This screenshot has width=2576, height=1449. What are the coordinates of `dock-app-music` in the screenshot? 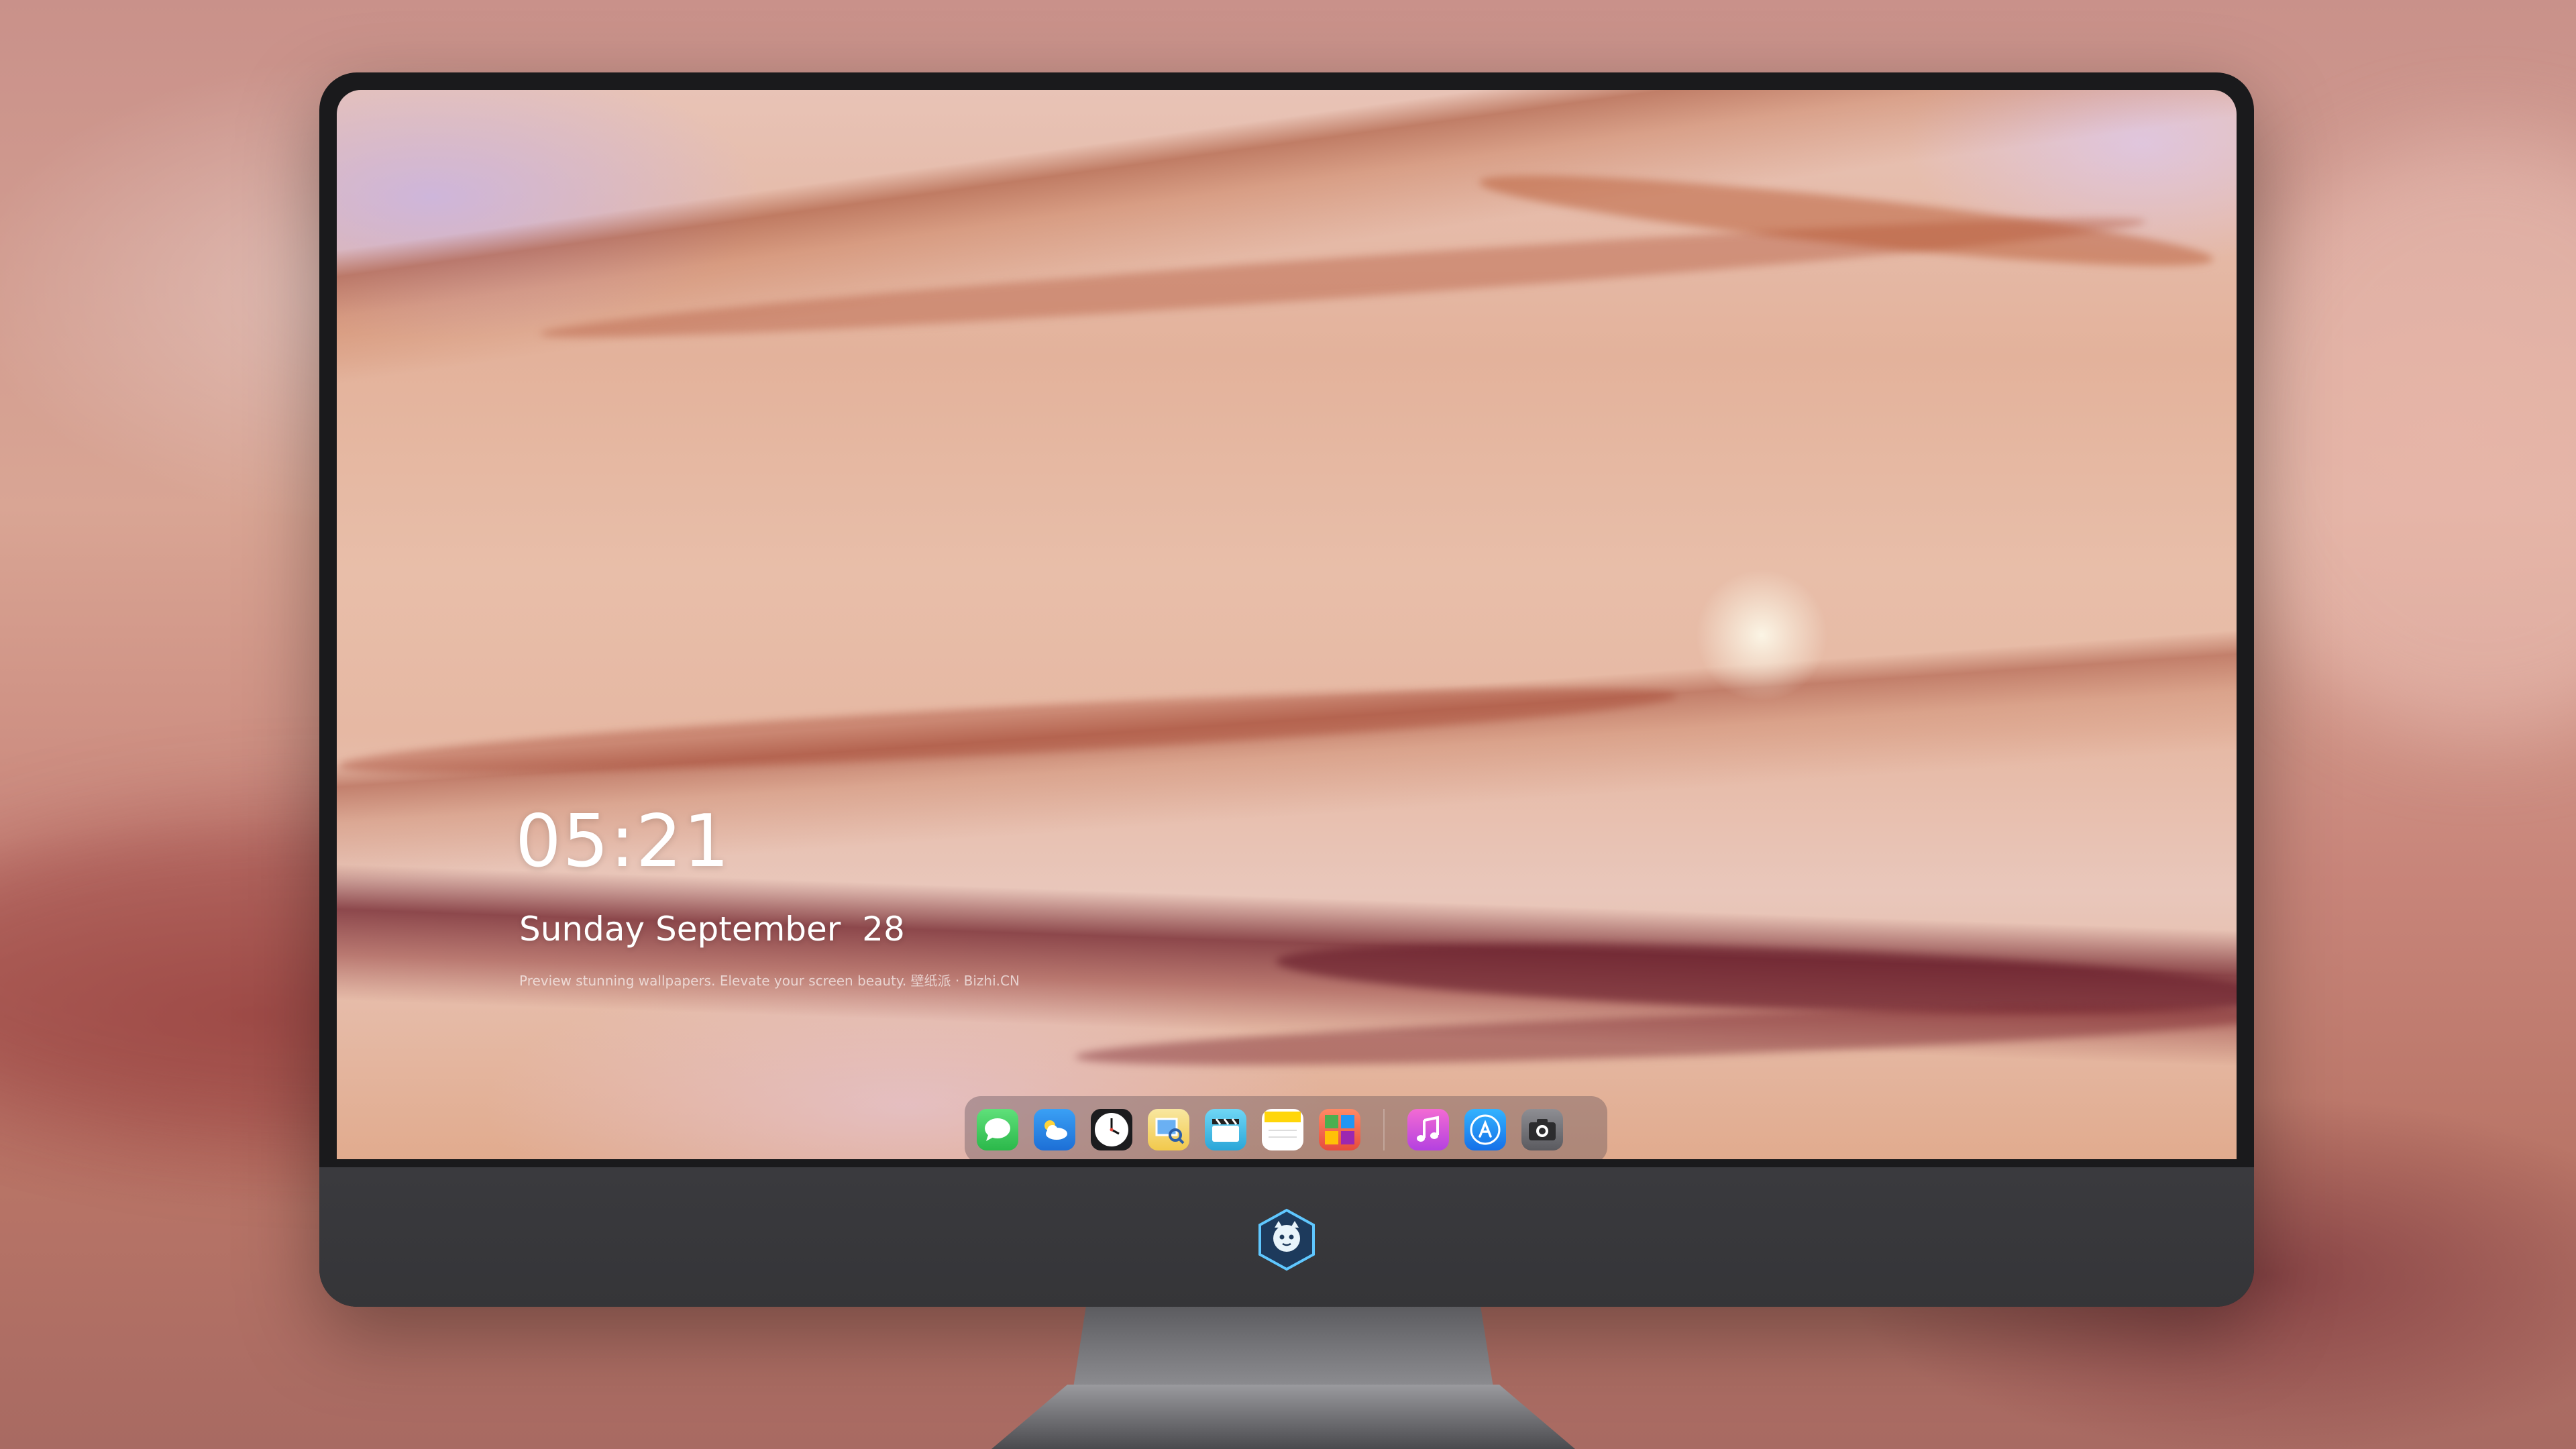 It's located at (1428, 1129).